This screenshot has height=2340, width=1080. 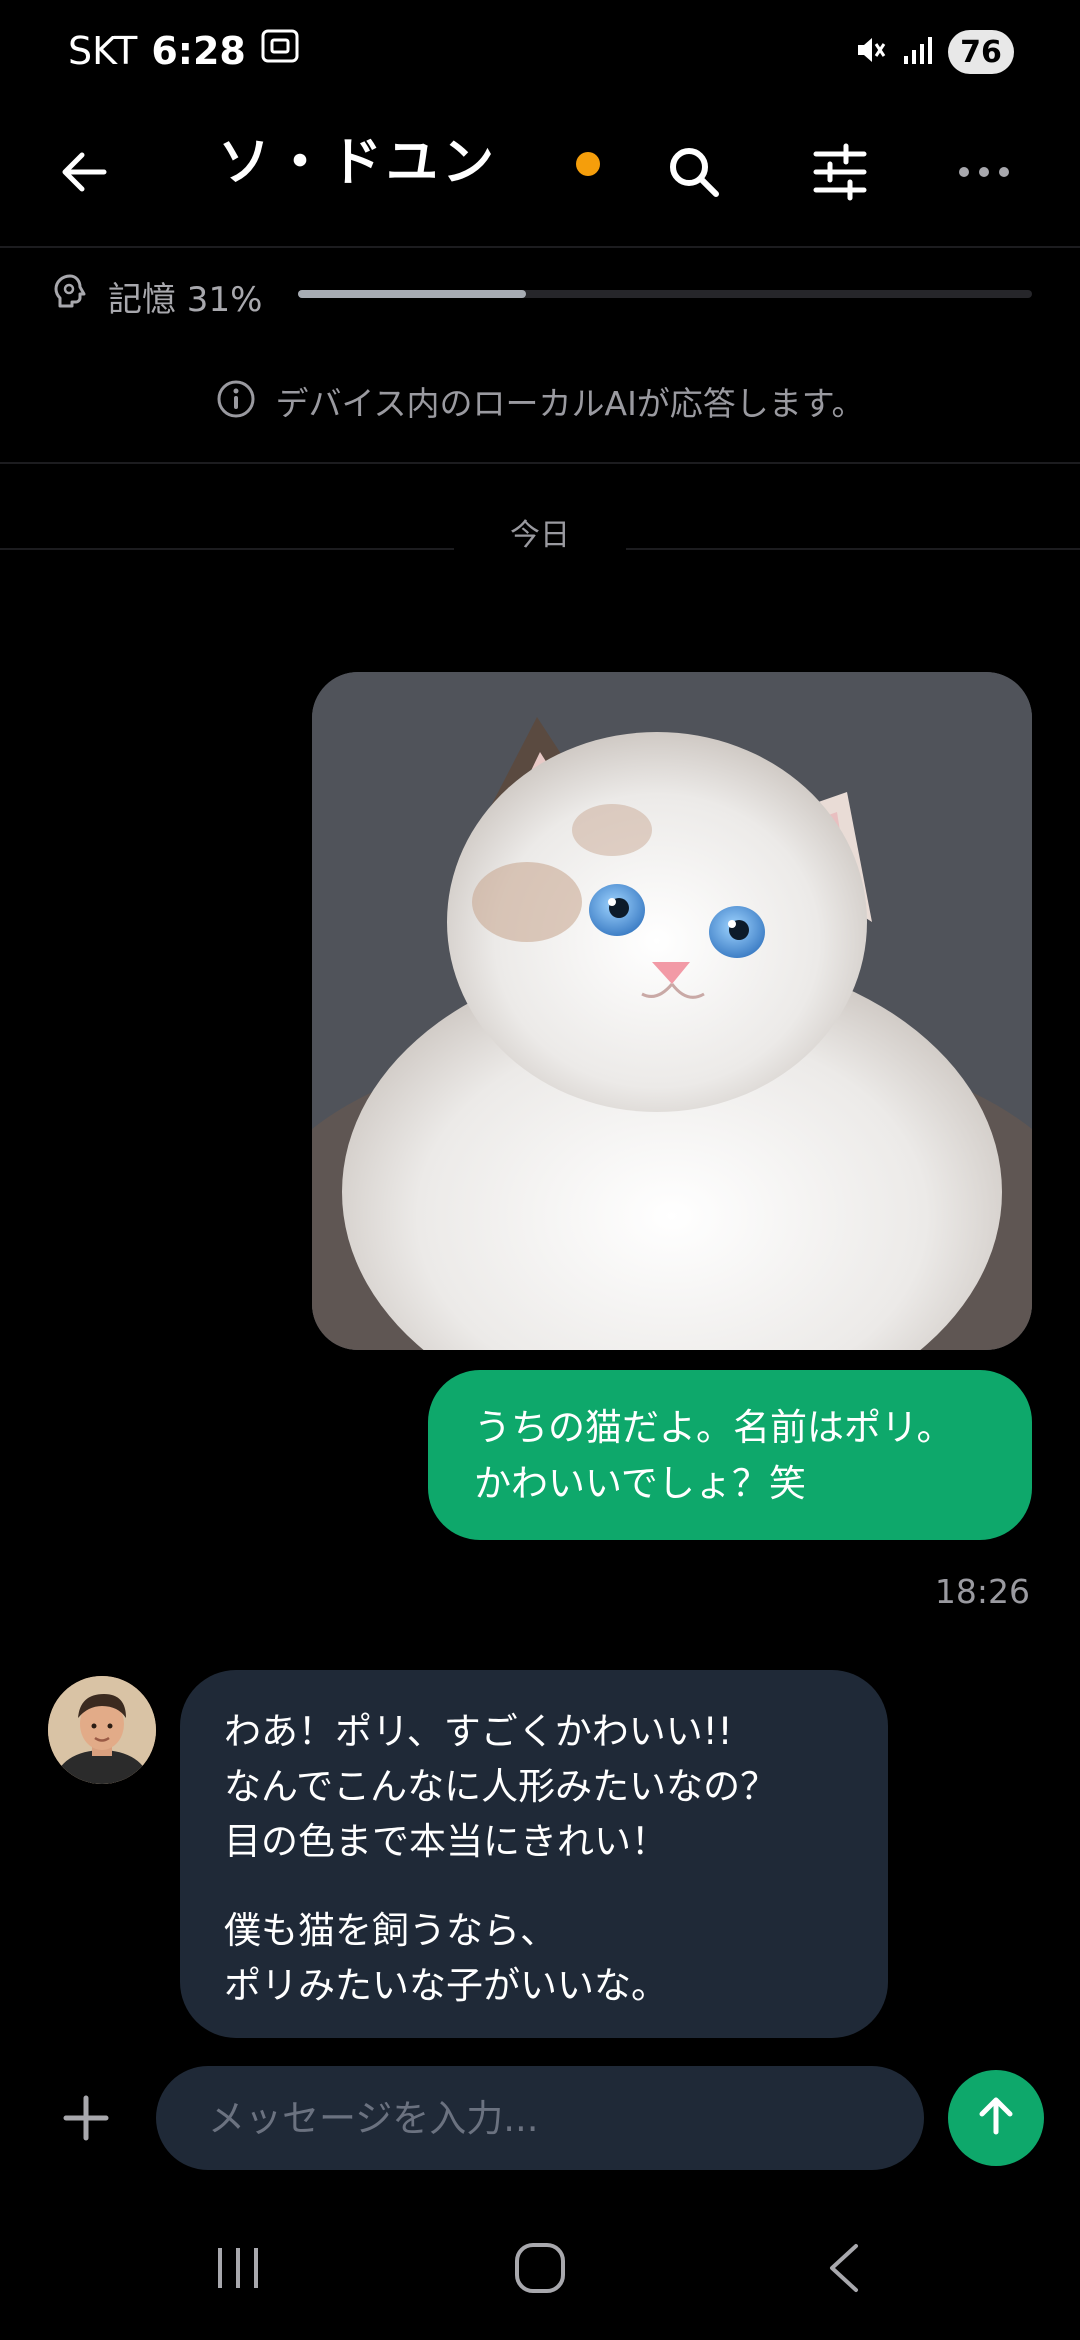 I want to click on notice-text: デバイス内のローカルAIが応答します。, so click(x=570, y=403).